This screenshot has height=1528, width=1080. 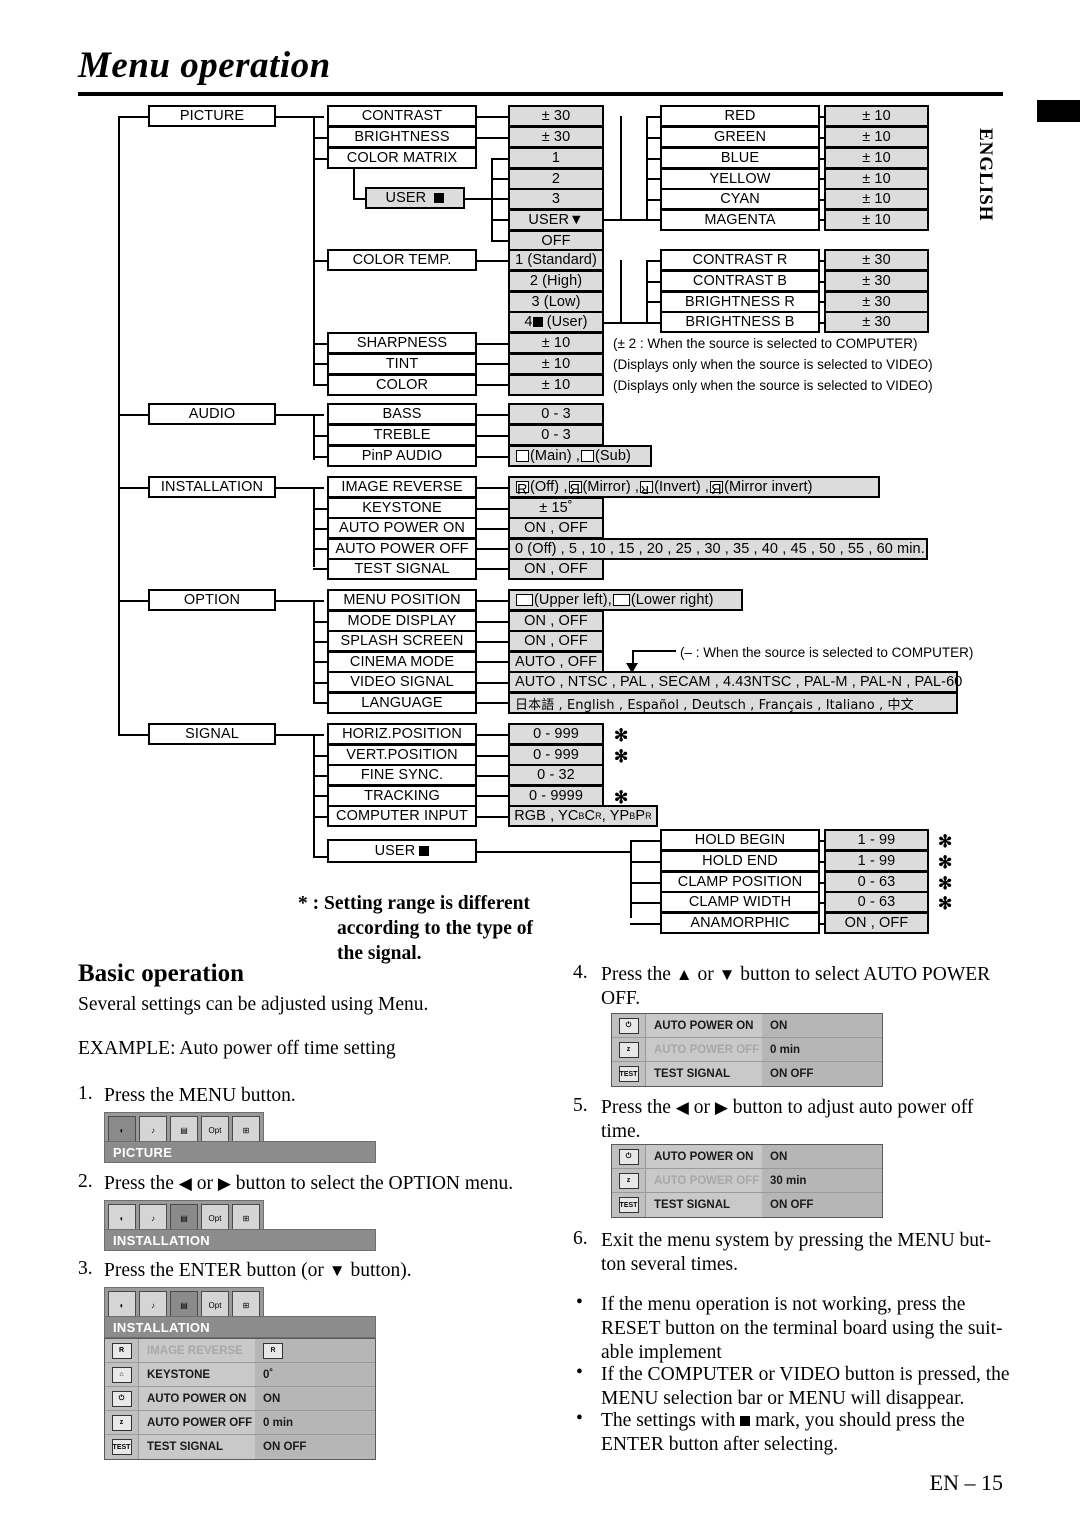 What do you see at coordinates (212, 487) in the screenshot?
I see `tree-root-installation: INSTALLATION` at bounding box center [212, 487].